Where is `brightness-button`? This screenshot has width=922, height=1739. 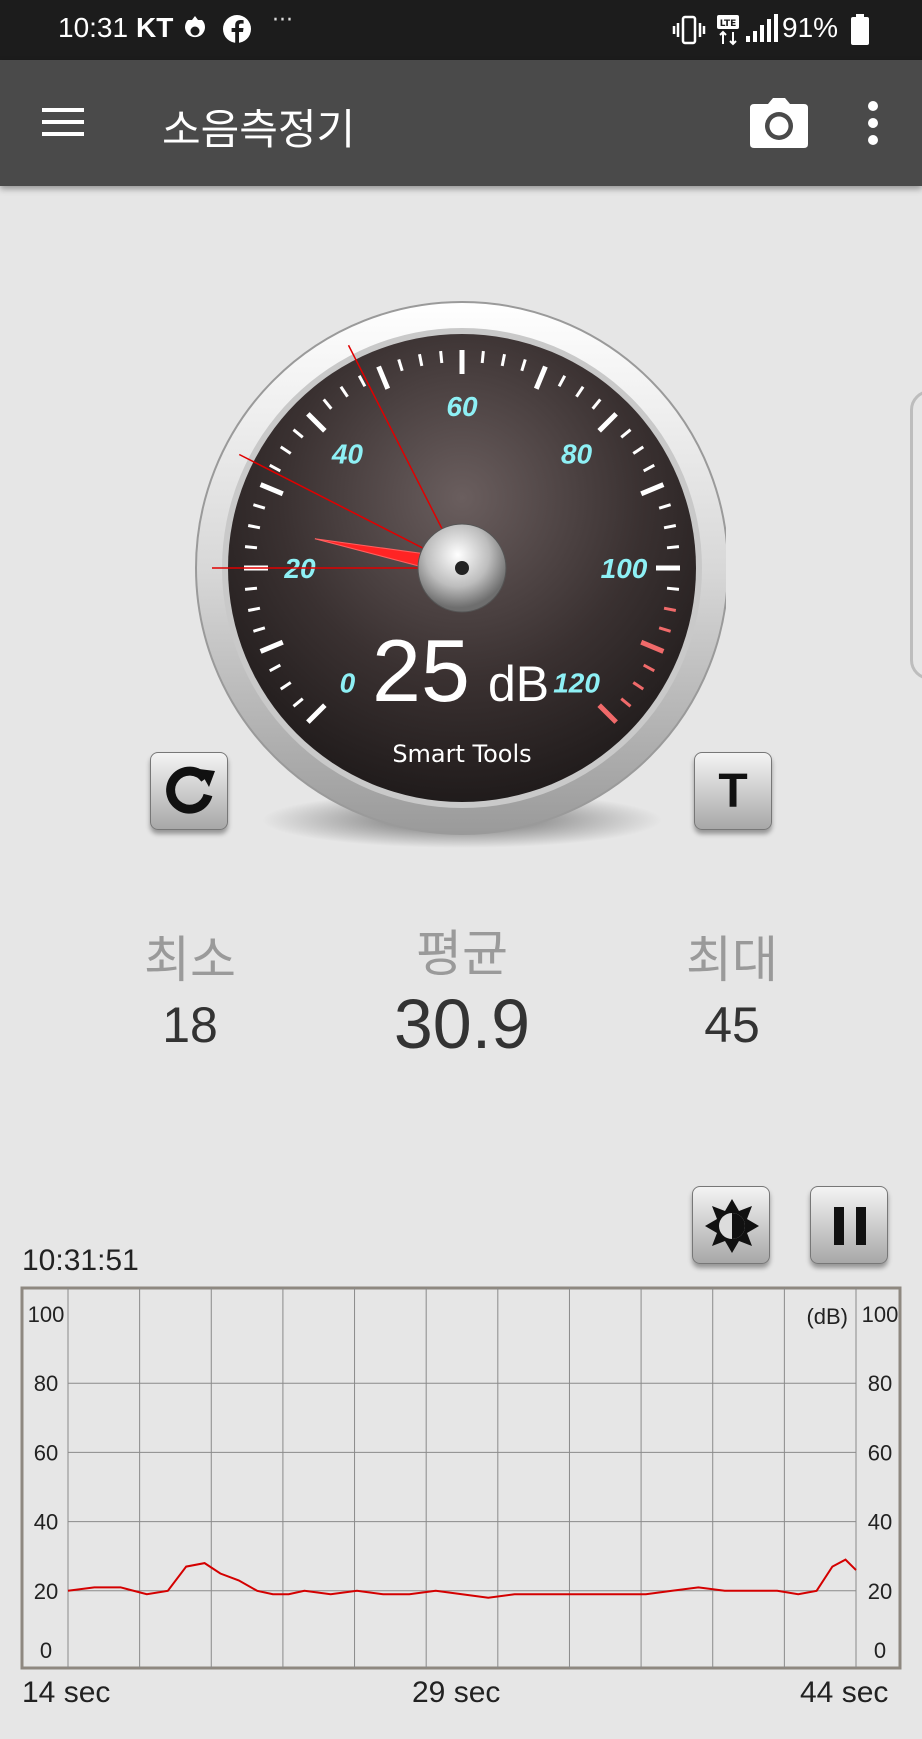
brightness-button is located at coordinates (731, 1225).